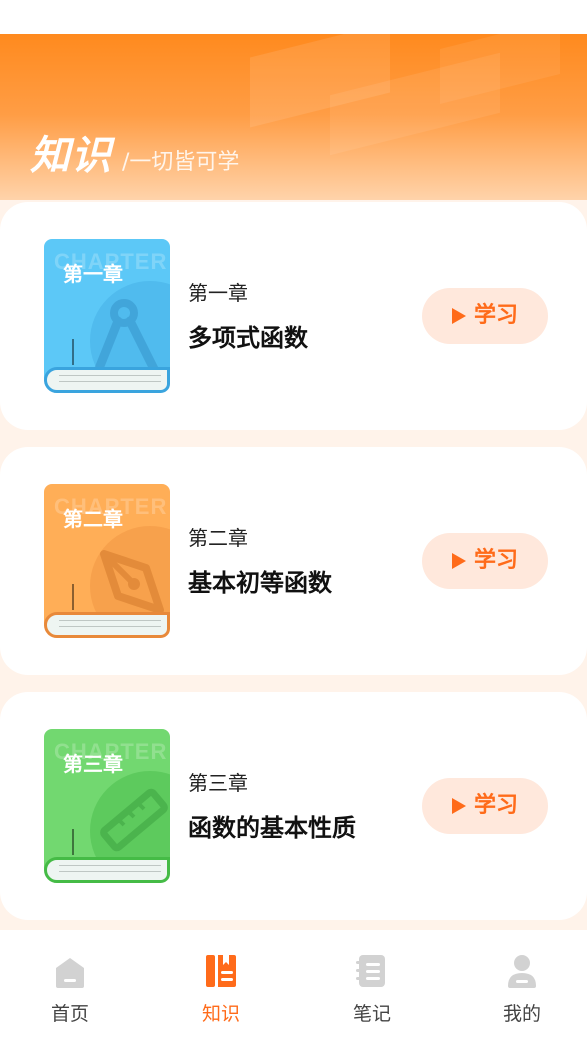 The height and width of the screenshot is (1052, 587). I want to click on book-cover-label: 第三章, so click(93, 764).